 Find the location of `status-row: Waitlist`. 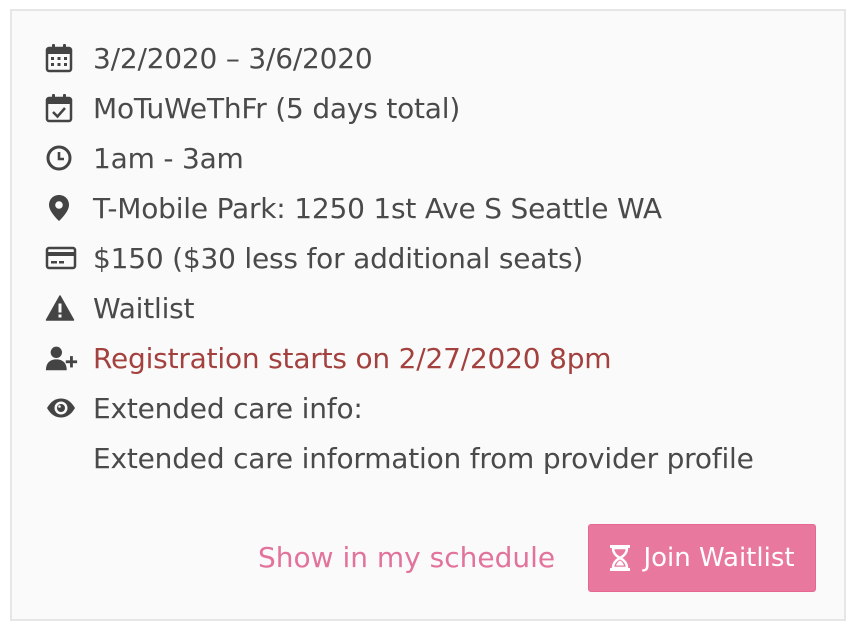

status-row: Waitlist is located at coordinates (120, 308).